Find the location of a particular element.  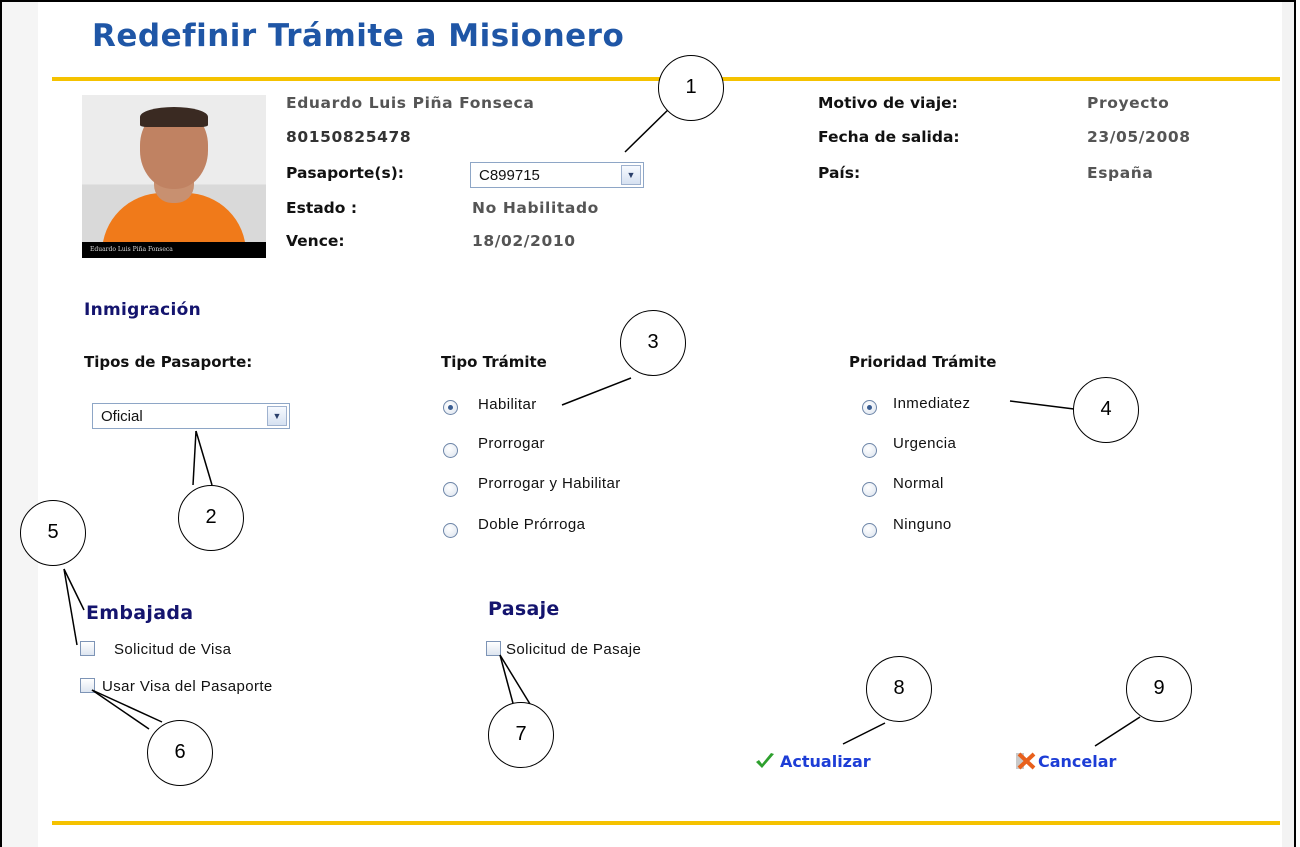

callout-6: 6 is located at coordinates (180, 753).